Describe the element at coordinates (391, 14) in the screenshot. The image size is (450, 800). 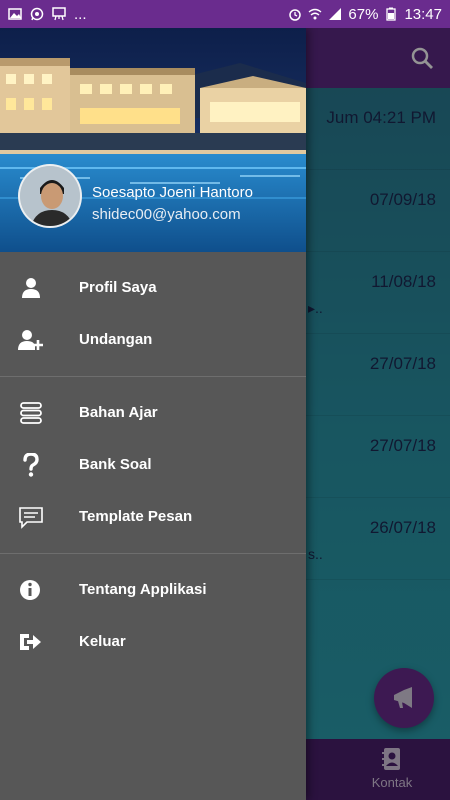
I see `battery-icon` at that location.